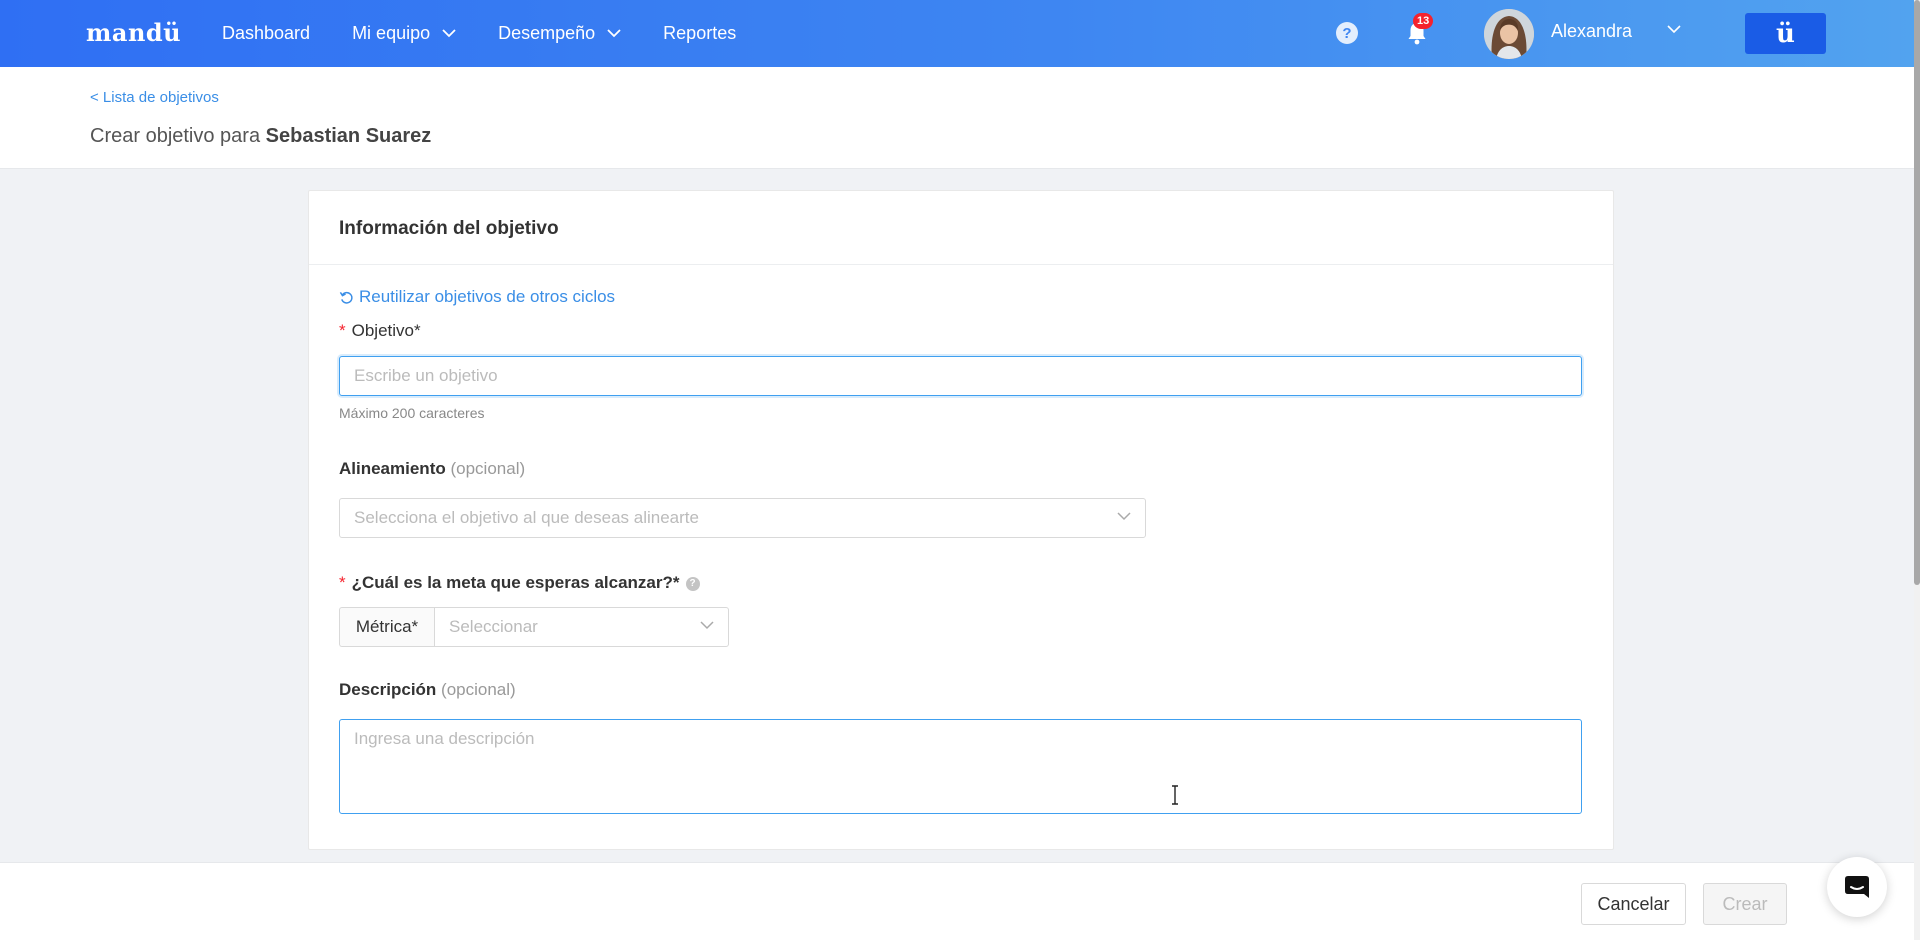 This screenshot has width=1920, height=940. I want to click on nav-desempeno-label: Desempeño, so click(547, 33).